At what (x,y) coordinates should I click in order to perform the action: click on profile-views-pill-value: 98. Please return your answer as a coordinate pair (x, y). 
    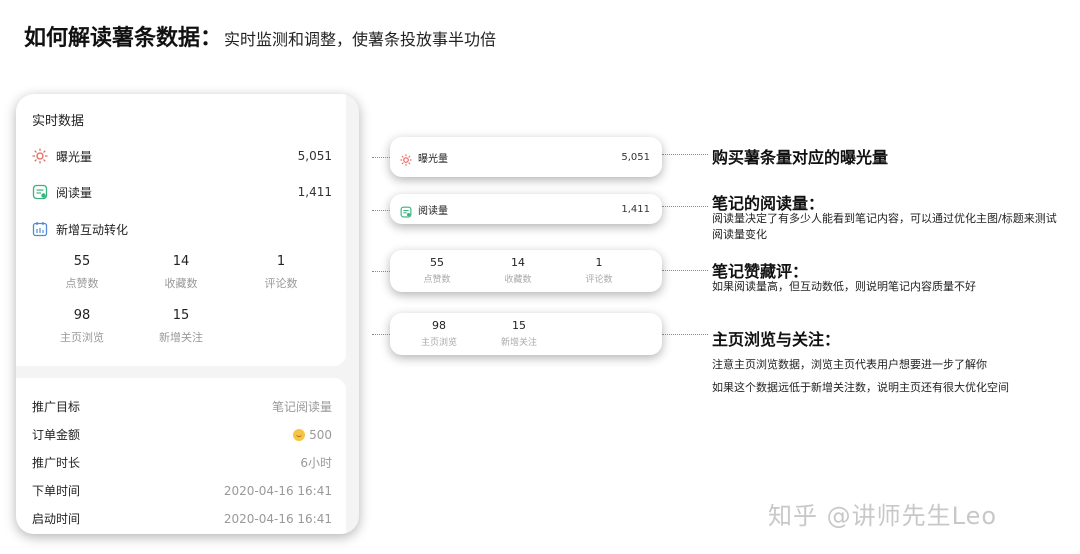
    Looking at the image, I should click on (439, 325).